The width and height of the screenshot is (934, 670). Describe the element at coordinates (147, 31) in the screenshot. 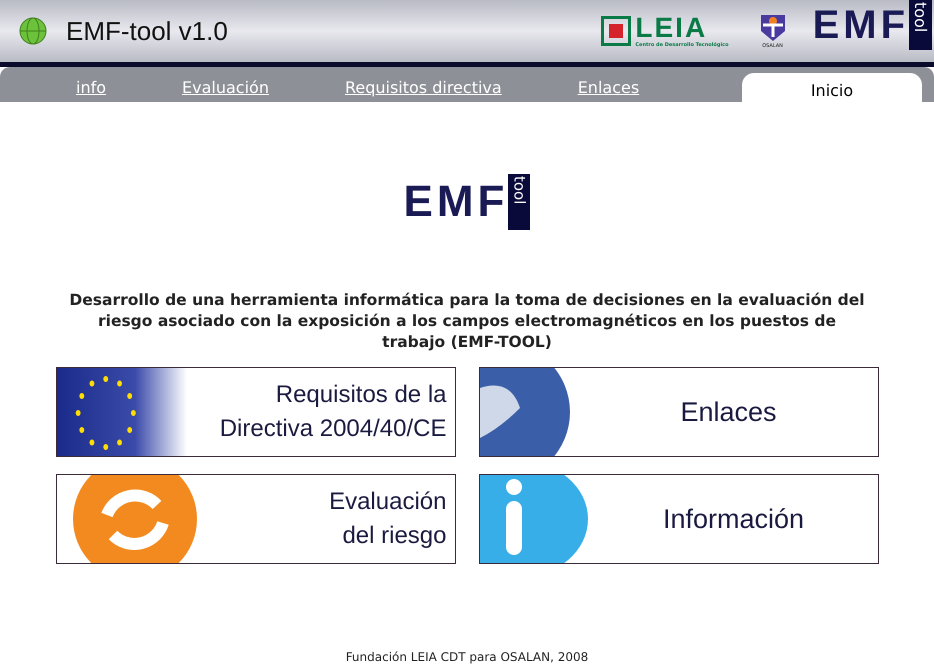

I see `window-title: EMF-tool v1.0` at that location.